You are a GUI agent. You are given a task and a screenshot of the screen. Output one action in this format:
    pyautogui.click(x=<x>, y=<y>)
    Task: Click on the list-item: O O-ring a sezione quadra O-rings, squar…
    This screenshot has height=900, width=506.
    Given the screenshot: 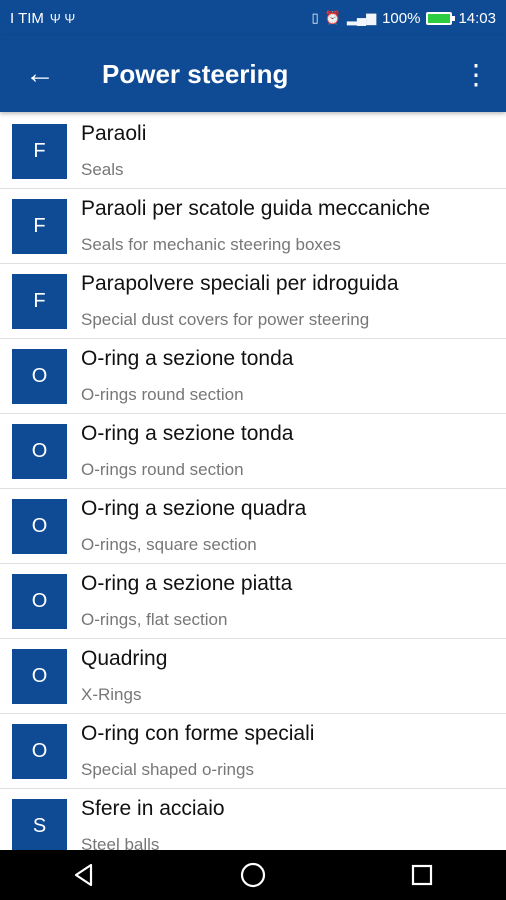 What is the action you would take?
    pyautogui.click(x=253, y=526)
    